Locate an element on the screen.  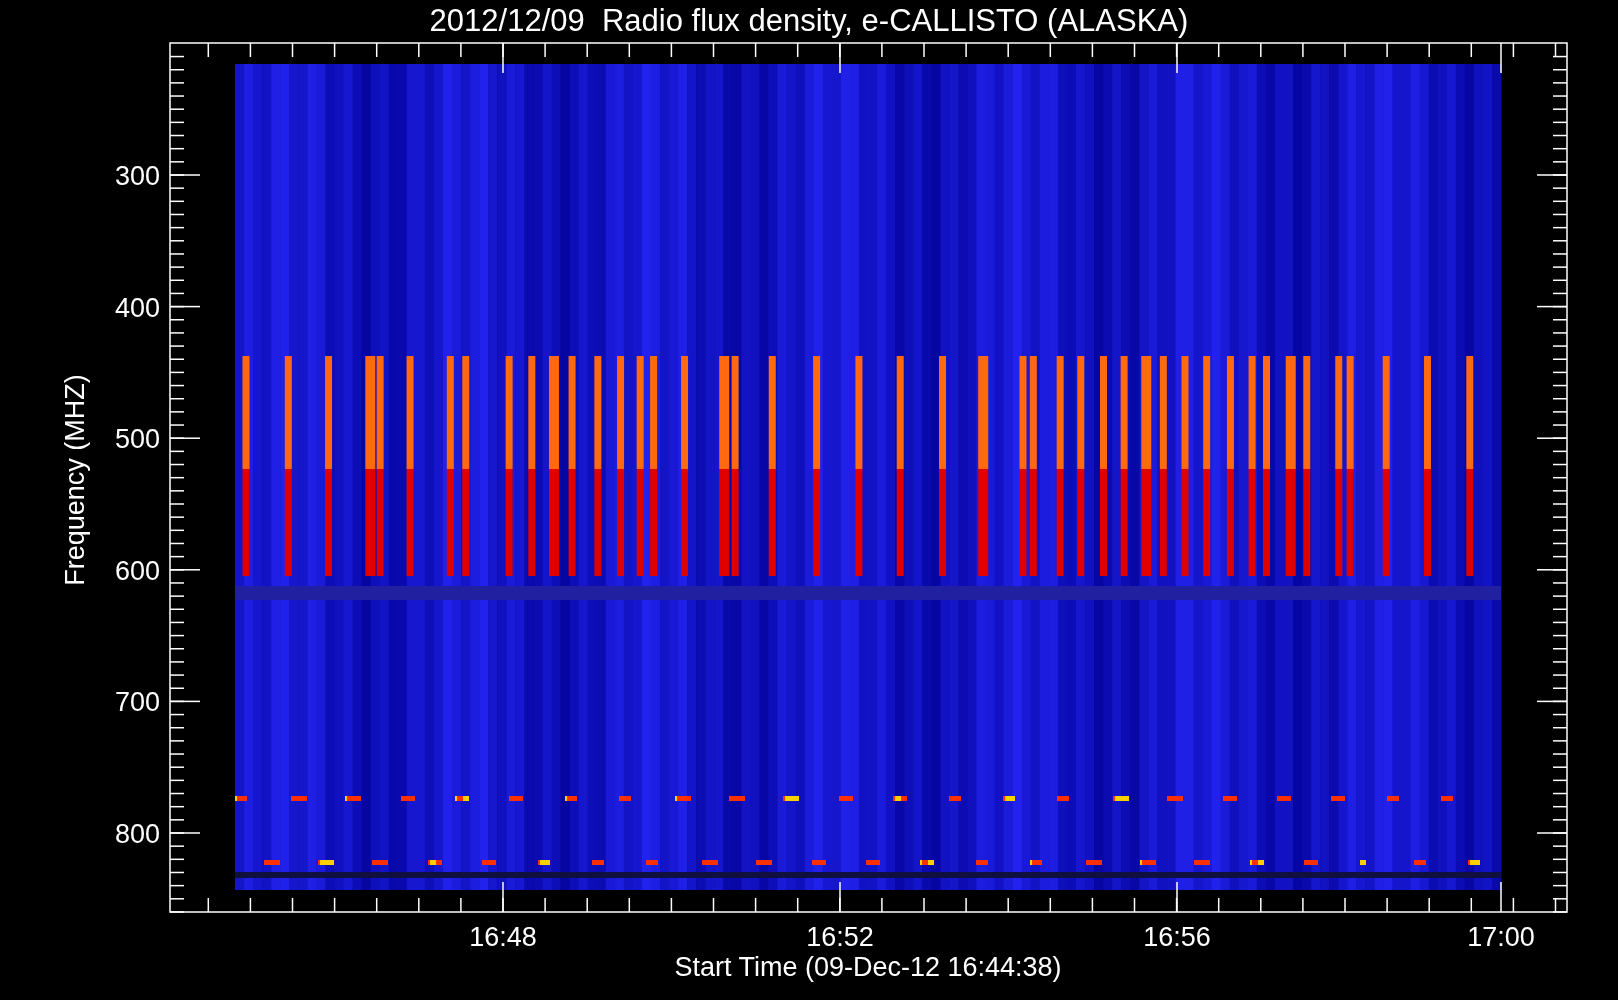
x-tick-label: 17:00 is located at coordinates (1501, 937).